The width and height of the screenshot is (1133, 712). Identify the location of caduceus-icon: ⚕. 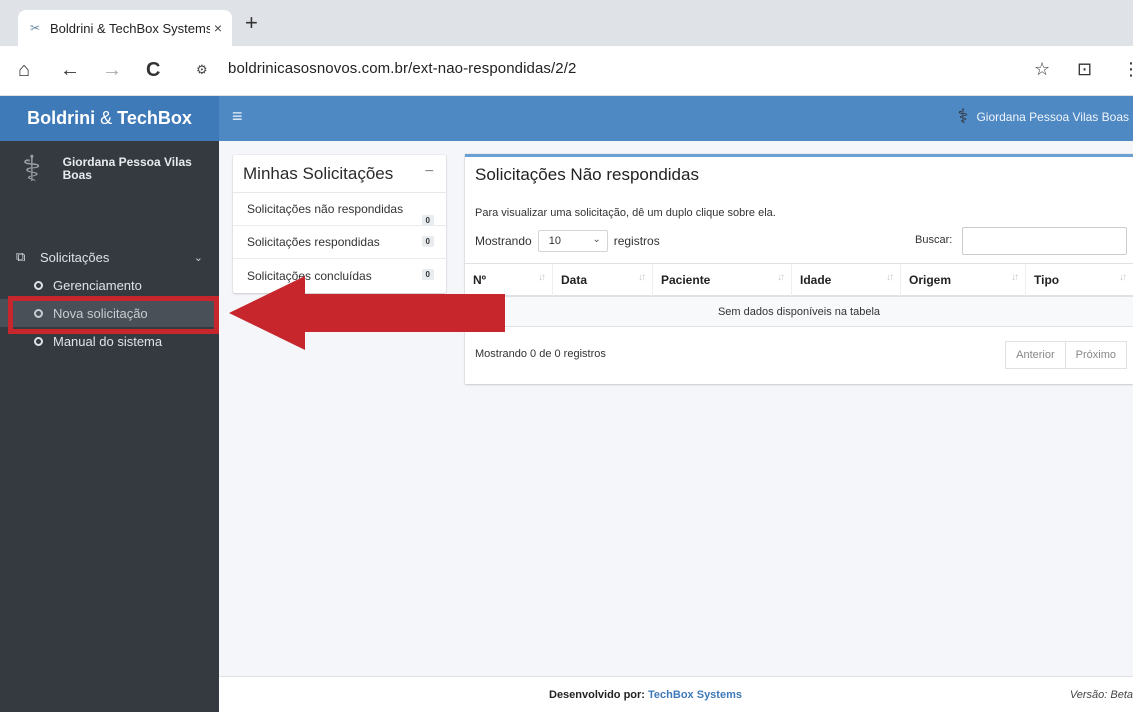
(963, 117).